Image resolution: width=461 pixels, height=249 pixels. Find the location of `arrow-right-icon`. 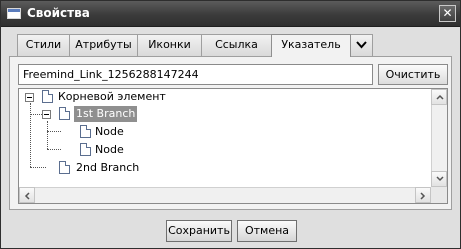

arrow-right-icon is located at coordinates (423, 196).